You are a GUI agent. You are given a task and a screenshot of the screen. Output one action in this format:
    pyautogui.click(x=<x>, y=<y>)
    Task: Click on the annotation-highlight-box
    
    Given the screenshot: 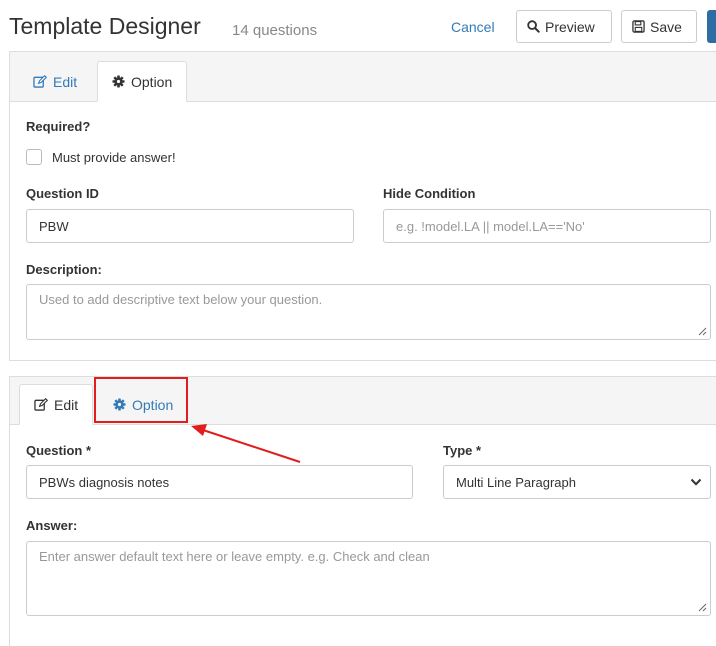 What is the action you would take?
    pyautogui.click(x=141, y=400)
    